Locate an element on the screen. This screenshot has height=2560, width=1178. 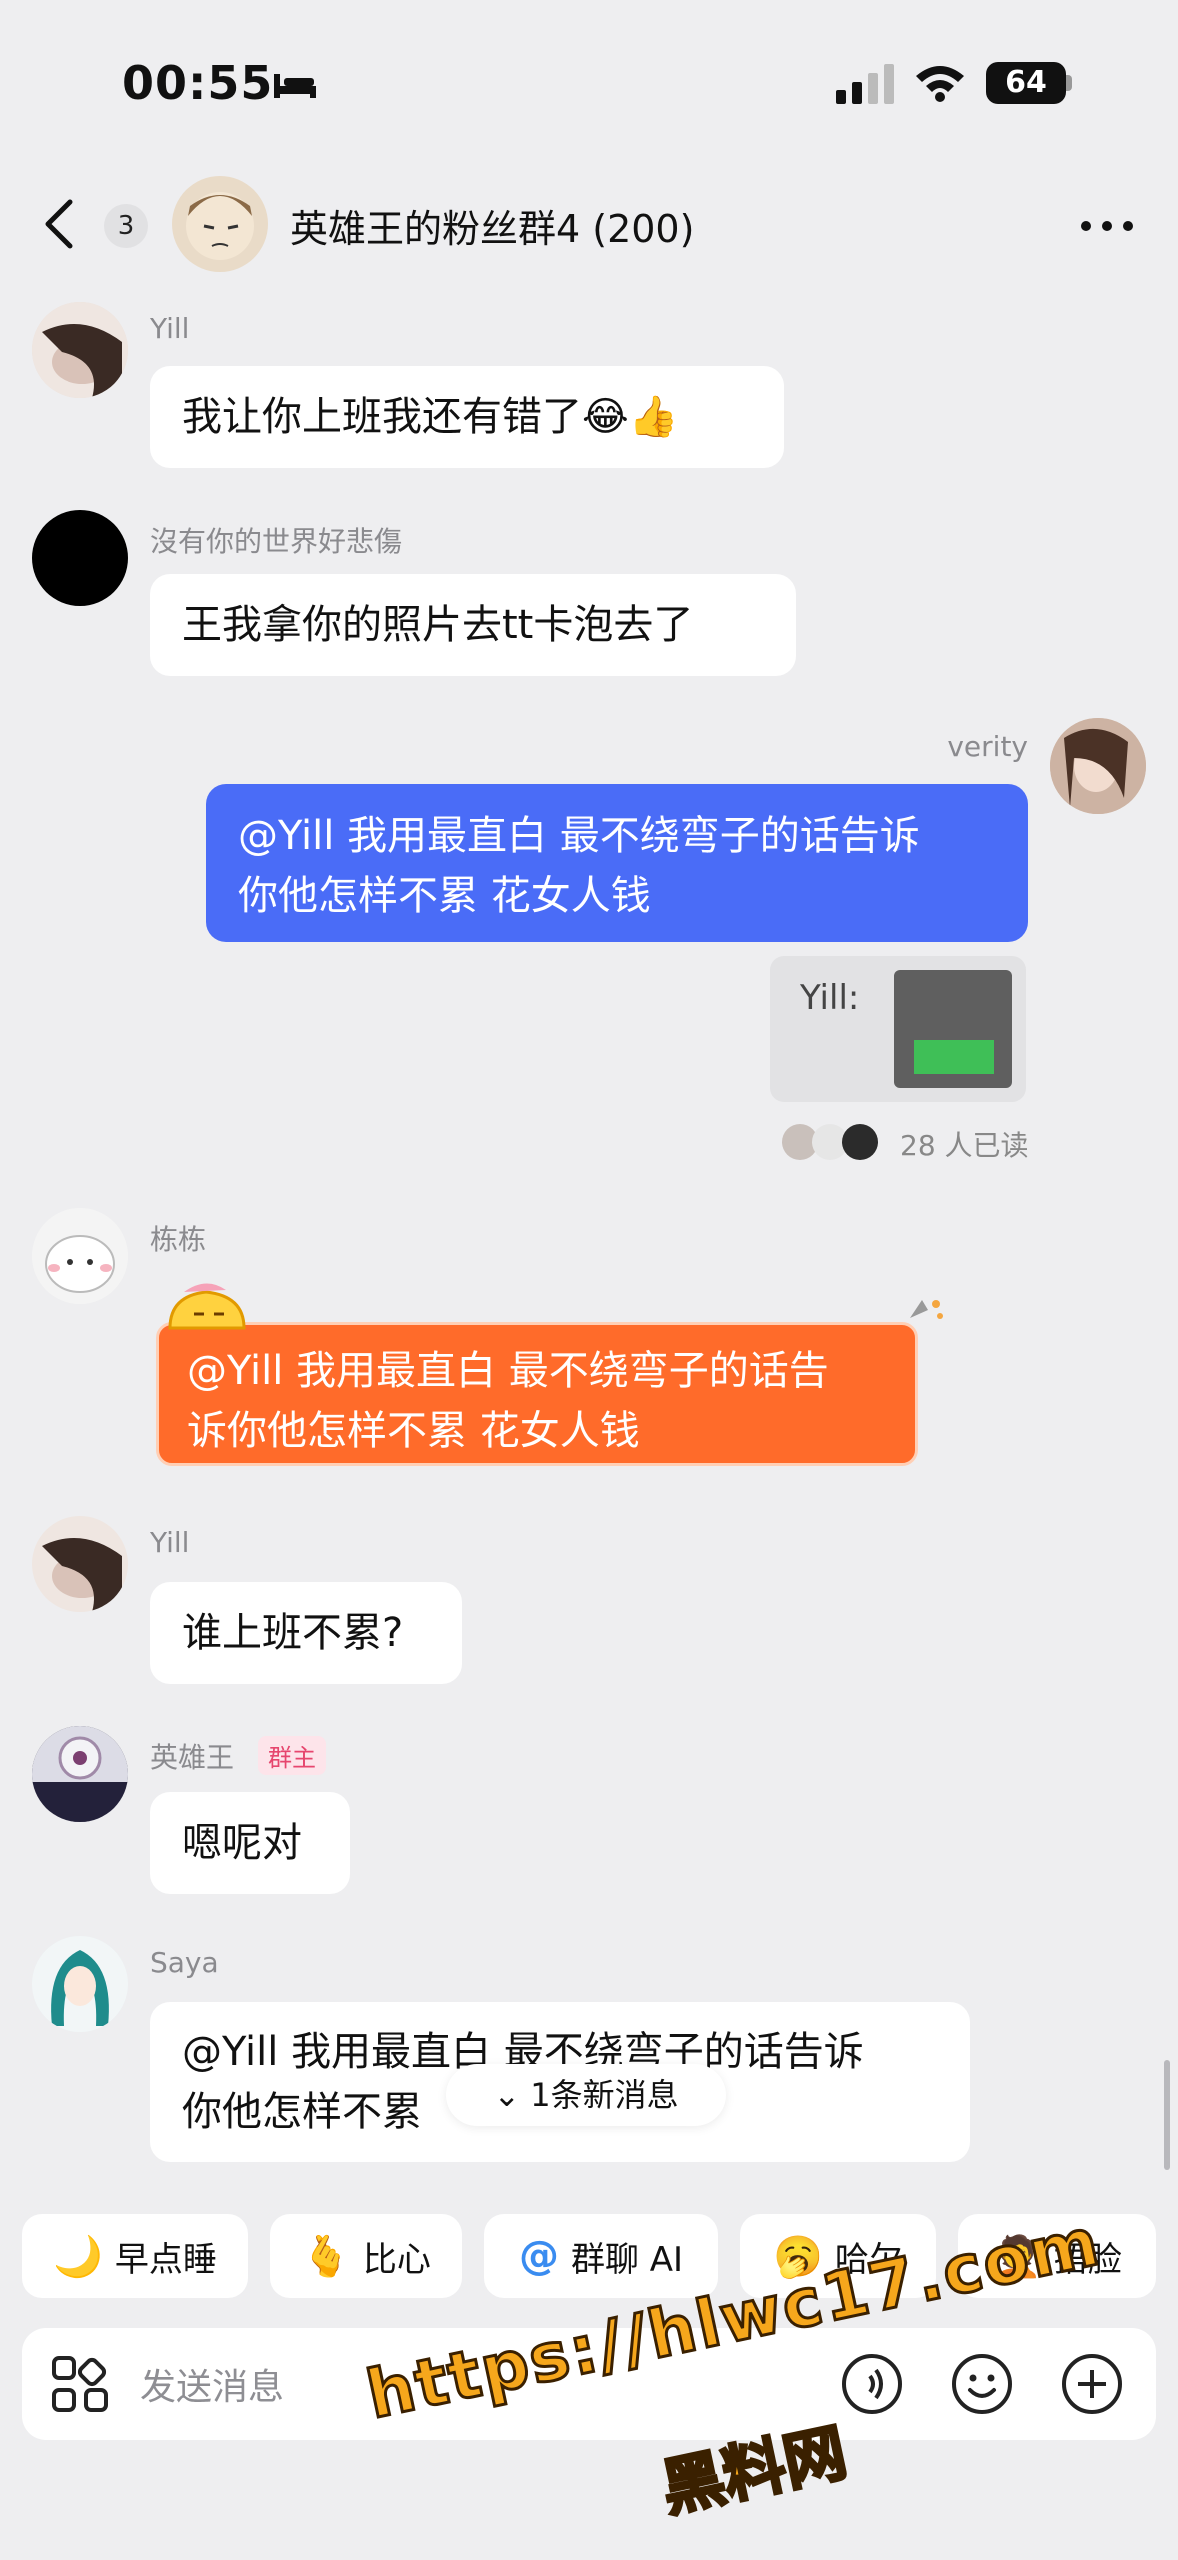
more-options-icon is located at coordinates (1107, 226).